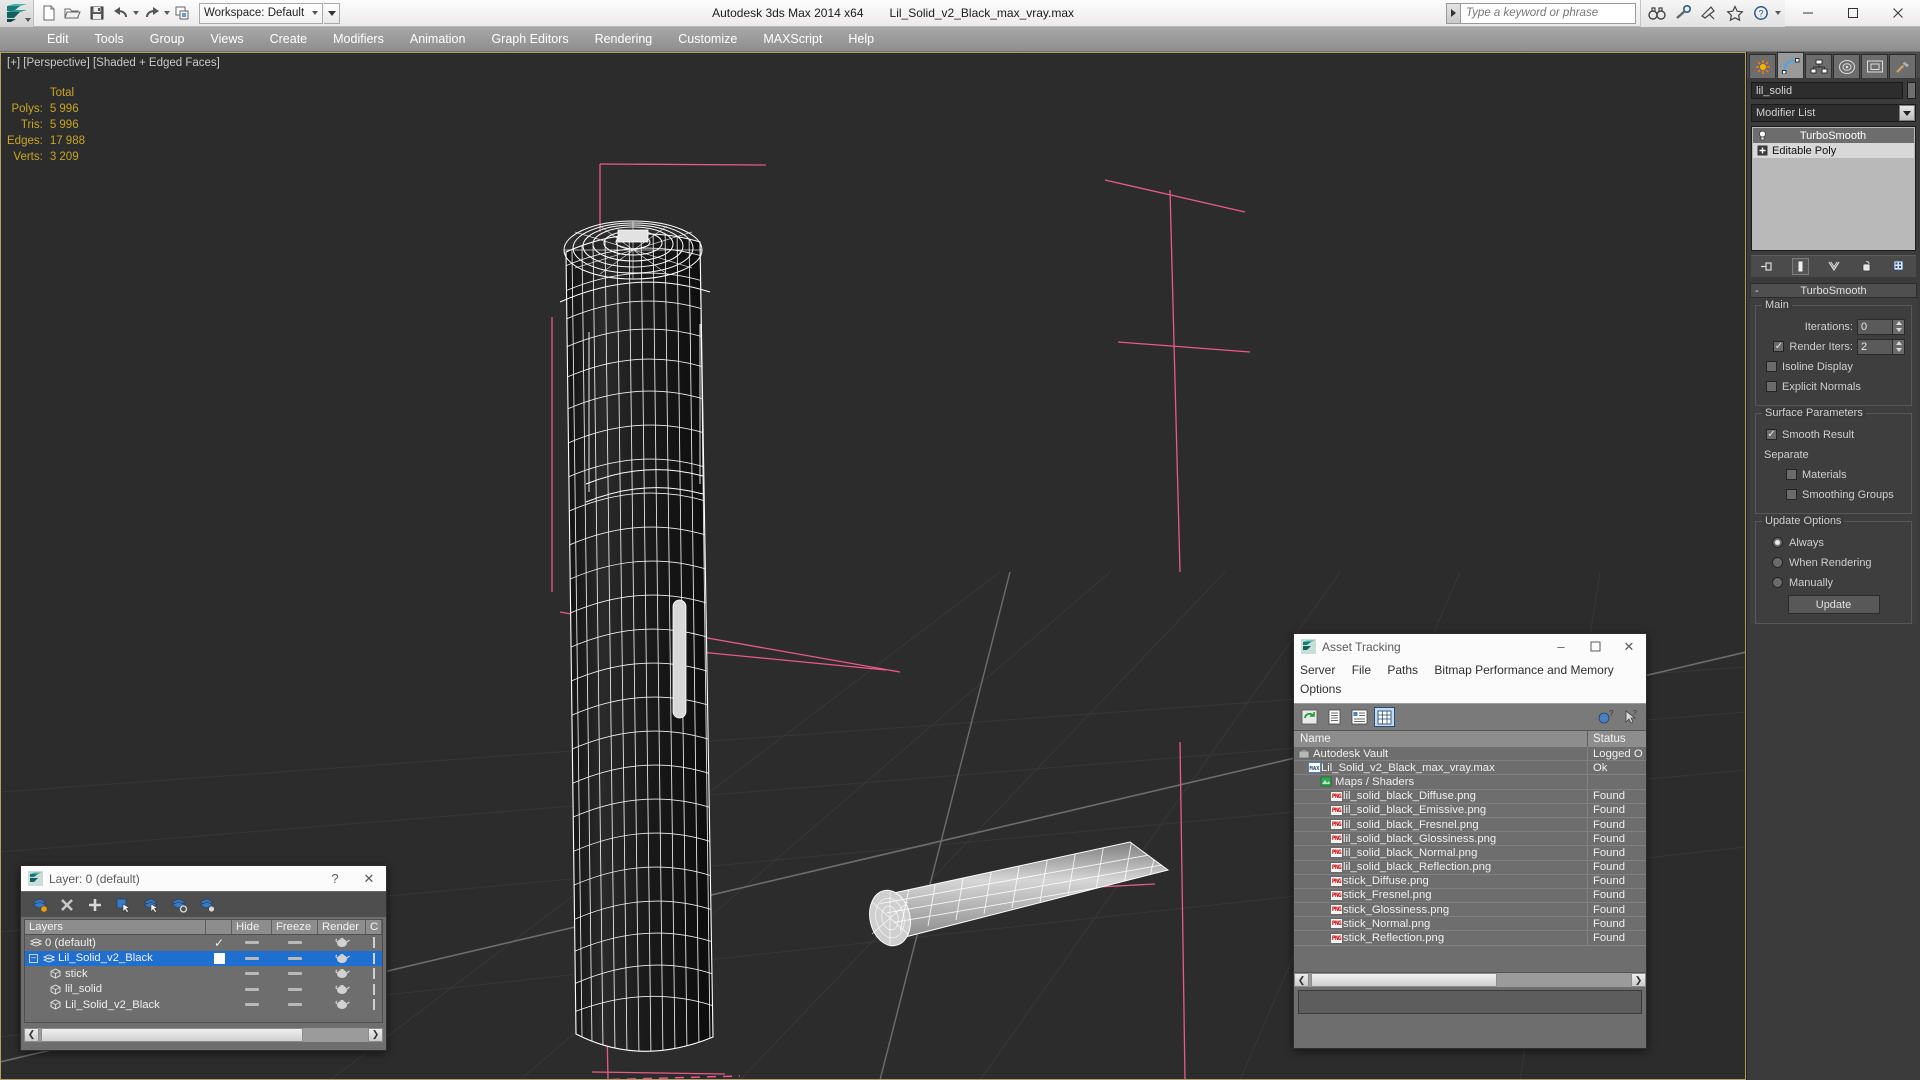 This screenshot has width=1920, height=1080. Describe the element at coordinates (295, 927) in the screenshot. I see `layer-col-freeze: Freeze` at that location.